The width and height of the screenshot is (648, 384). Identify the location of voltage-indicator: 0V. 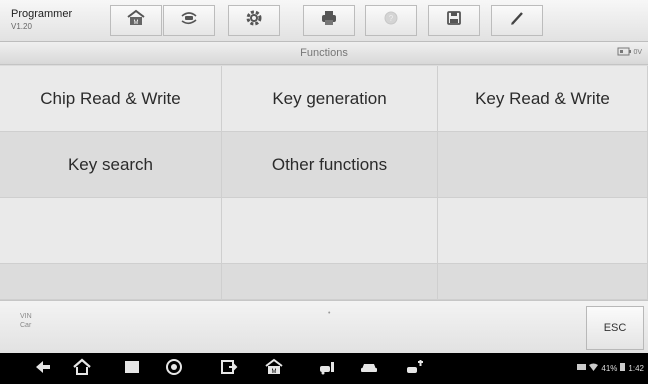
(629, 52).